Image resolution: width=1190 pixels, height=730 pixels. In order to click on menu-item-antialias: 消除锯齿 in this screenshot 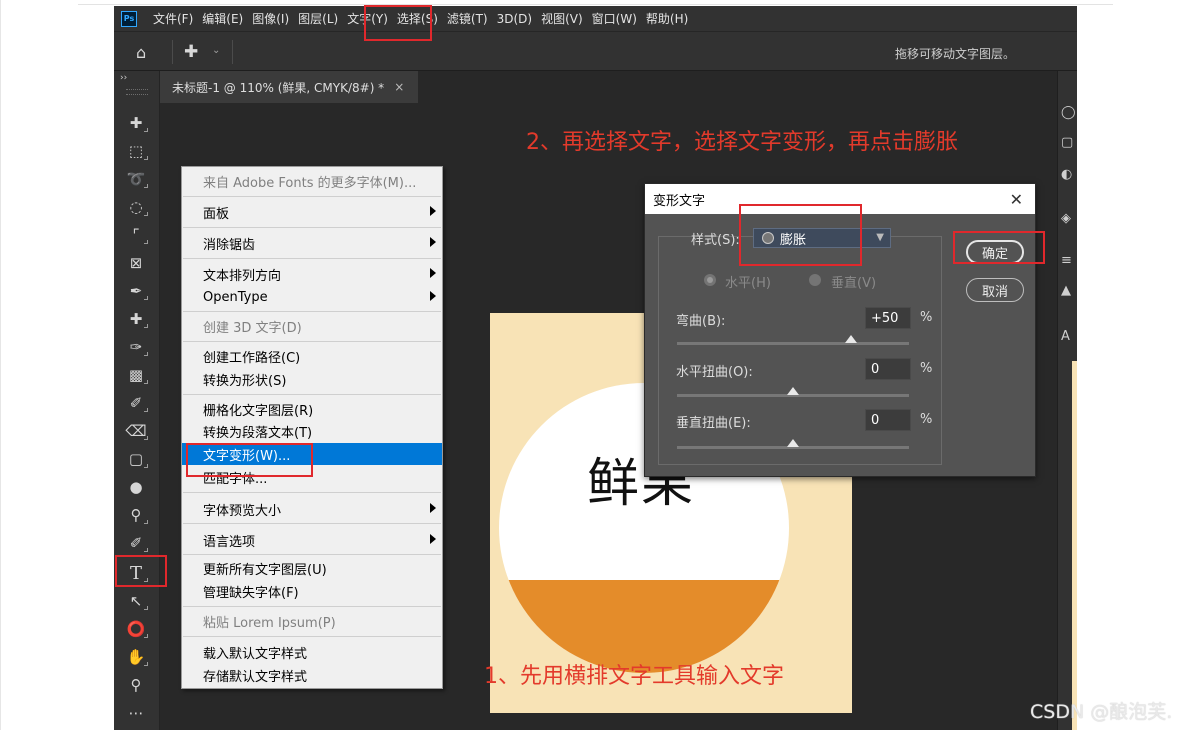, I will do `click(312, 243)`.